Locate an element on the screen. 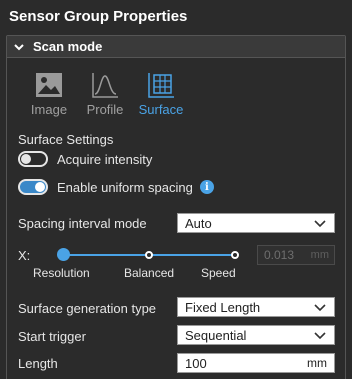 The height and width of the screenshot is (379, 352). slider-stop-label: Balanced is located at coordinates (149, 273).